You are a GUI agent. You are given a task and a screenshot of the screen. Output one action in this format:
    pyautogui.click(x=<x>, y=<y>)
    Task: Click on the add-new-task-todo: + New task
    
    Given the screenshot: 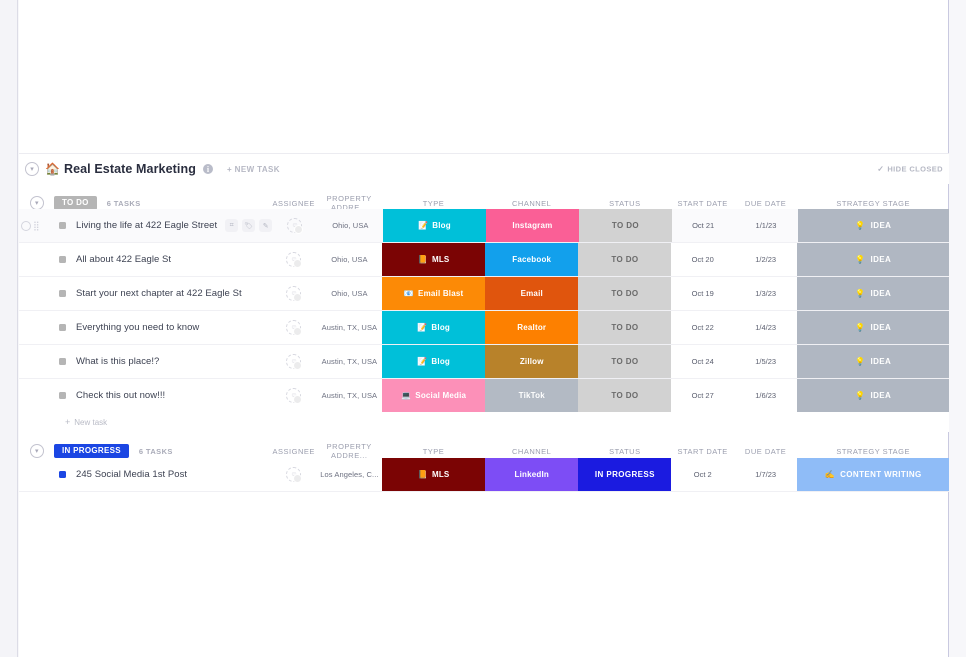 What is the action you would take?
    pyautogui.click(x=484, y=422)
    